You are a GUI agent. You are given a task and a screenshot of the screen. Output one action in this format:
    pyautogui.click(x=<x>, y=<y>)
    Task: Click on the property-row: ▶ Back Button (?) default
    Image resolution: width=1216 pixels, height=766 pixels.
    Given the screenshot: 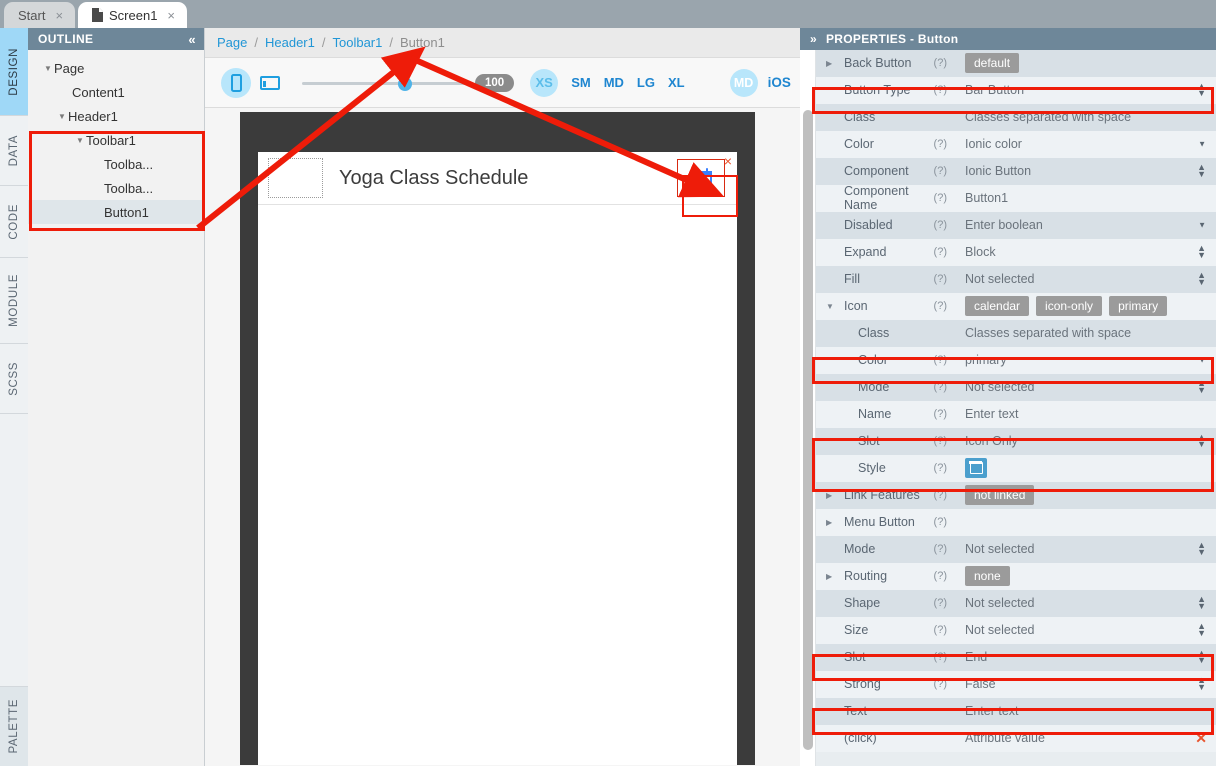 What is the action you would take?
    pyautogui.click(x=1016, y=63)
    